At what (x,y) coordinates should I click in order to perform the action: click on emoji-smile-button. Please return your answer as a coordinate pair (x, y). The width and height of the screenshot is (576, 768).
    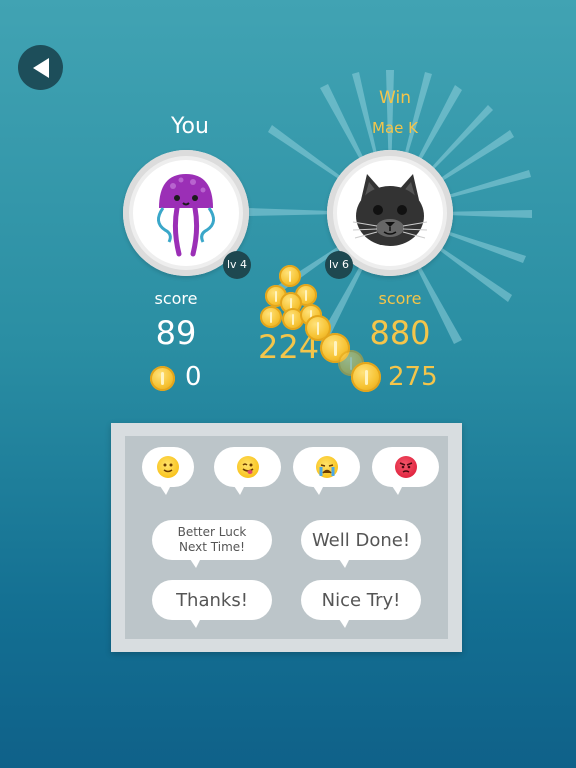
    Looking at the image, I should click on (168, 471).